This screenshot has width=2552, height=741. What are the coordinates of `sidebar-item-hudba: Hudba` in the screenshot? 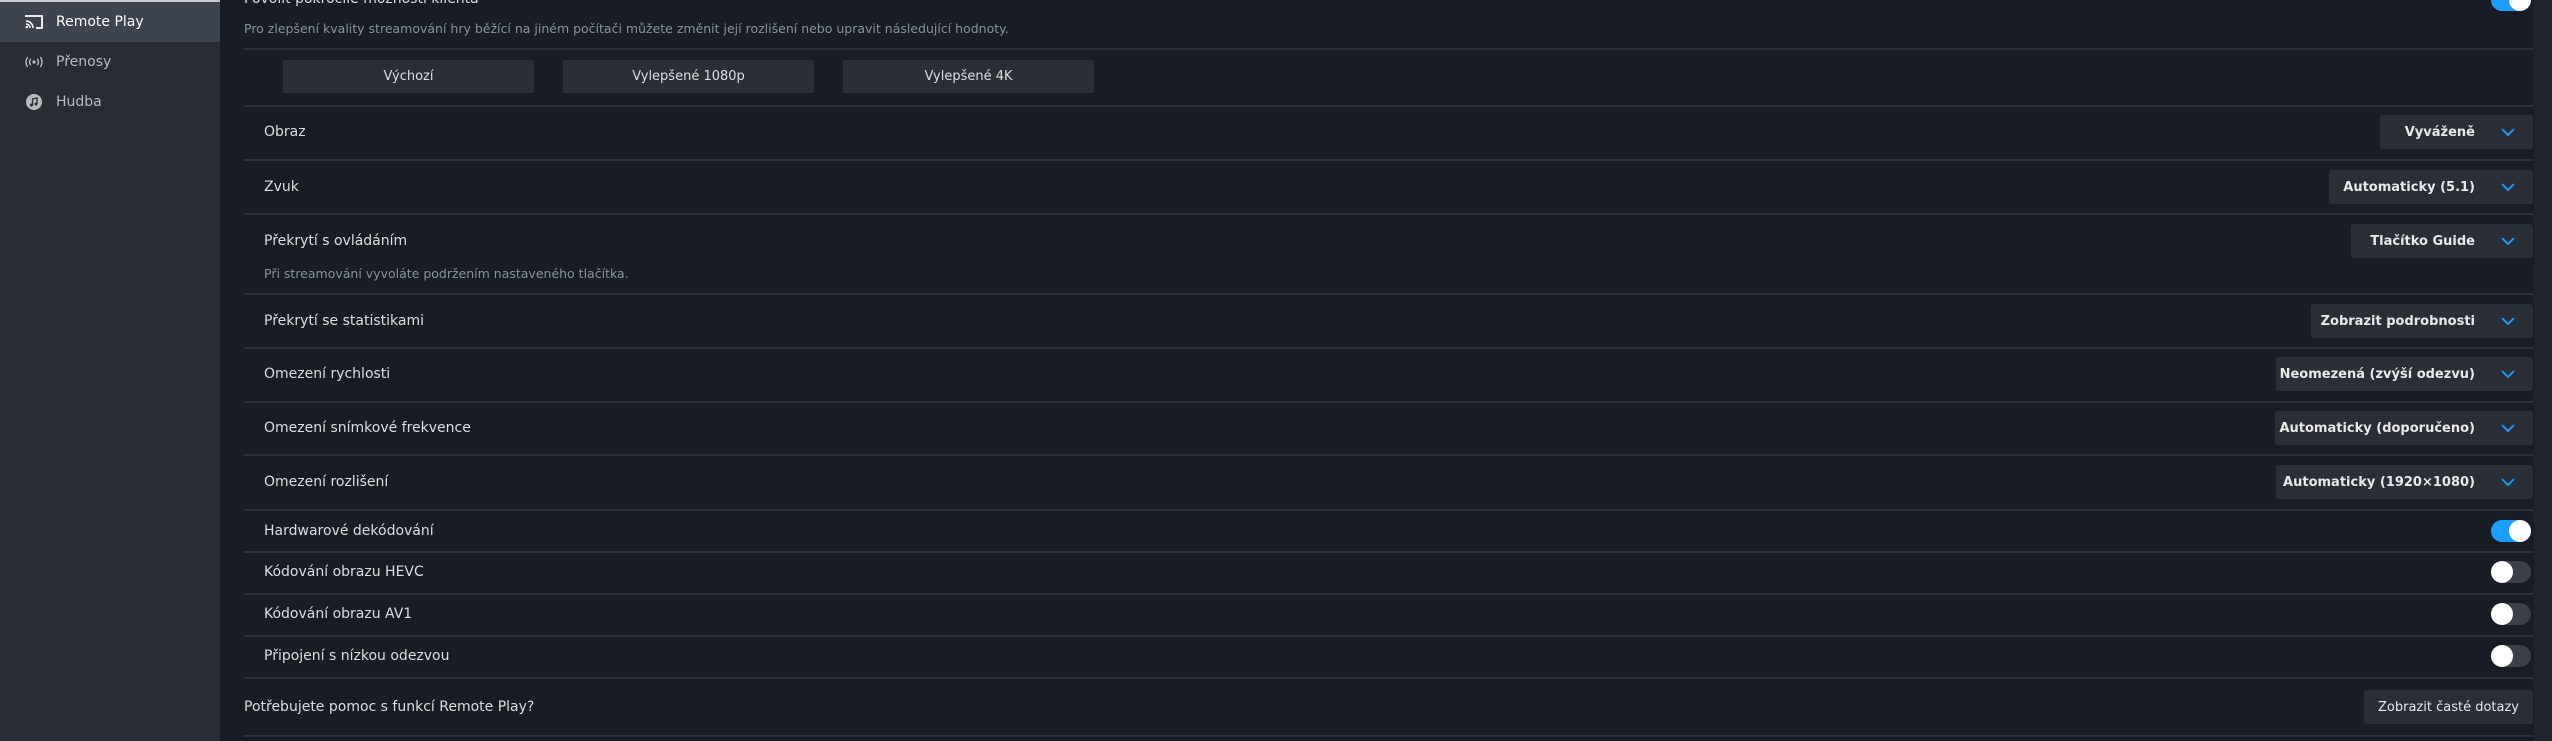 It's located at (110, 102).